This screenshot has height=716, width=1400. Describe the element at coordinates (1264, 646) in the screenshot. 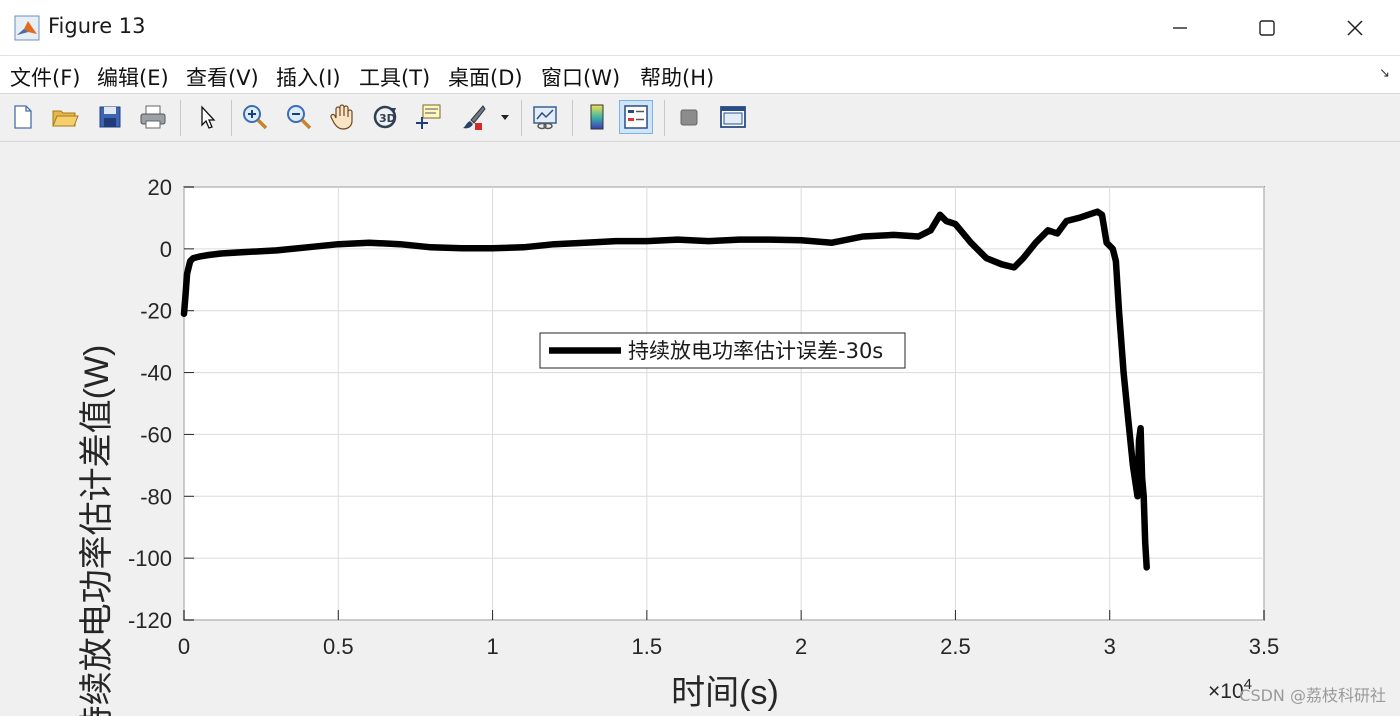

I see `x-tick-label: 3.5` at that location.